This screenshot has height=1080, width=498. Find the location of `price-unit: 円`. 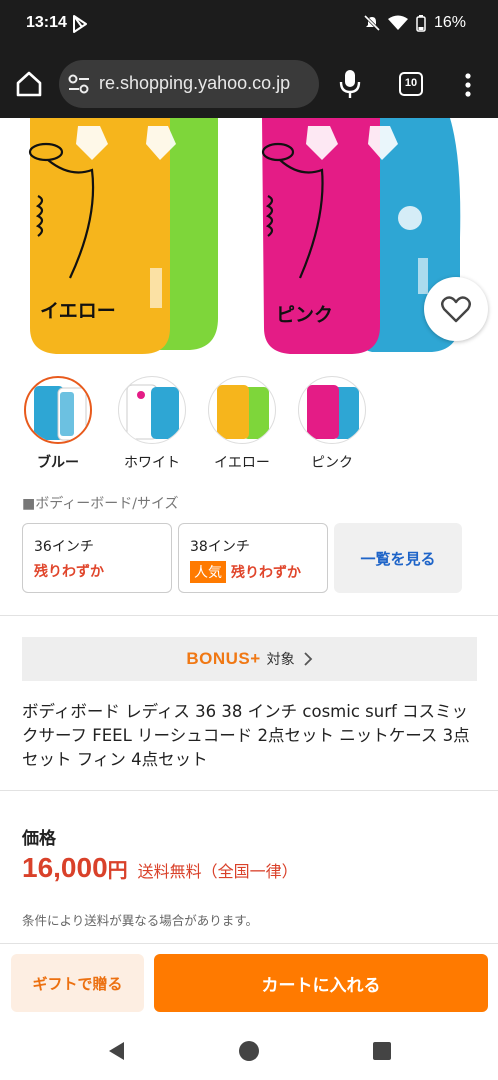

price-unit: 円 is located at coordinates (117, 870).